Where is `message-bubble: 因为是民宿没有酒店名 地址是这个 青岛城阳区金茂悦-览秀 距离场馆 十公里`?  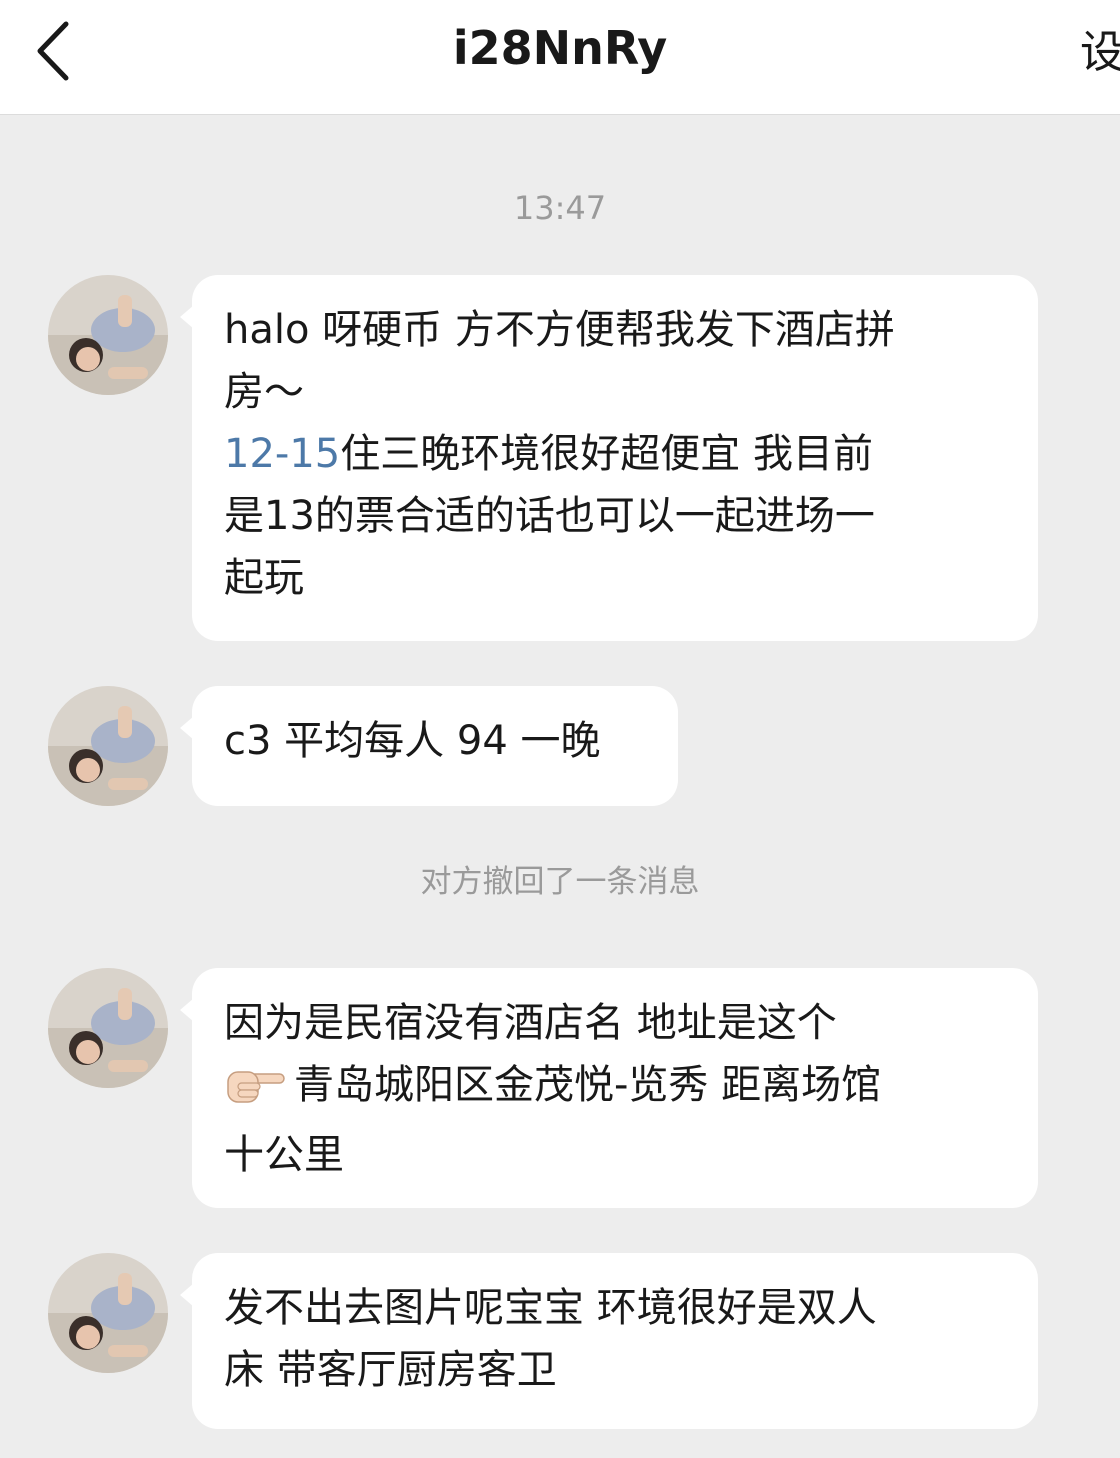
message-bubble: 因为是民宿没有酒店名 地址是这个 青岛城阳区金茂悦-览秀 距离场馆 十公里 is located at coordinates (609, 1088).